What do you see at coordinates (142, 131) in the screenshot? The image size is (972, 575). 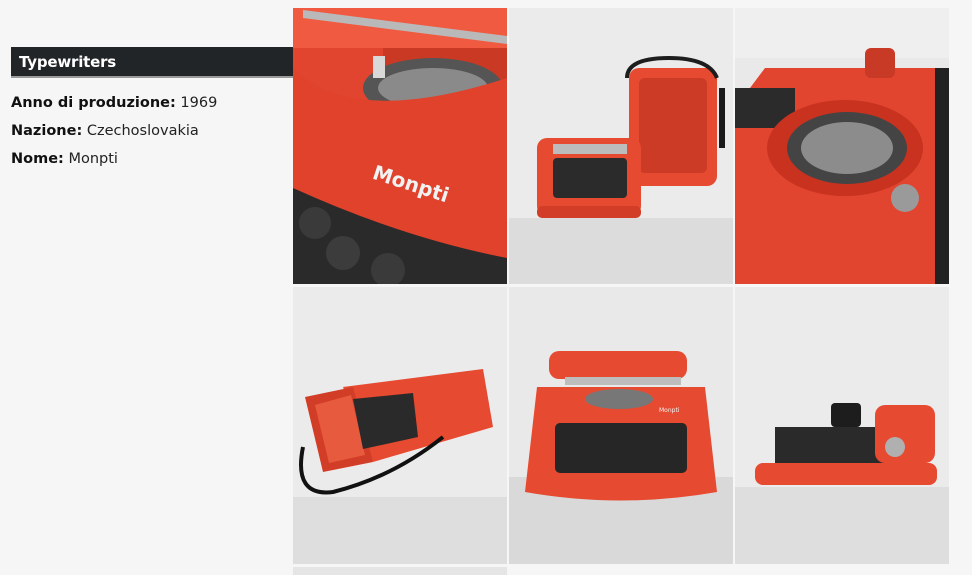 I see `detail-country-value: Czechoslovakia` at bounding box center [142, 131].